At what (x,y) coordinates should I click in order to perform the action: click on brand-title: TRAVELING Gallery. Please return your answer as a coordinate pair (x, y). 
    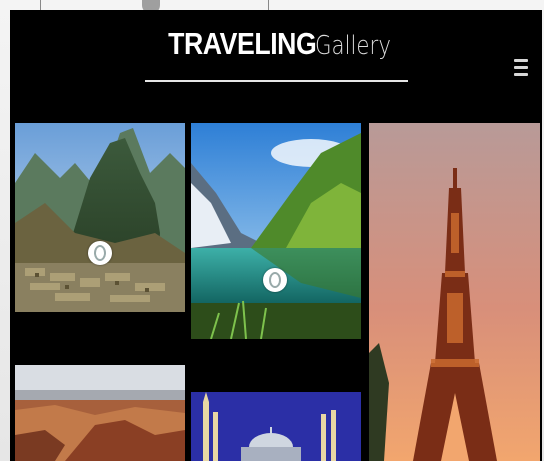
    Looking at the image, I should click on (276, 44).